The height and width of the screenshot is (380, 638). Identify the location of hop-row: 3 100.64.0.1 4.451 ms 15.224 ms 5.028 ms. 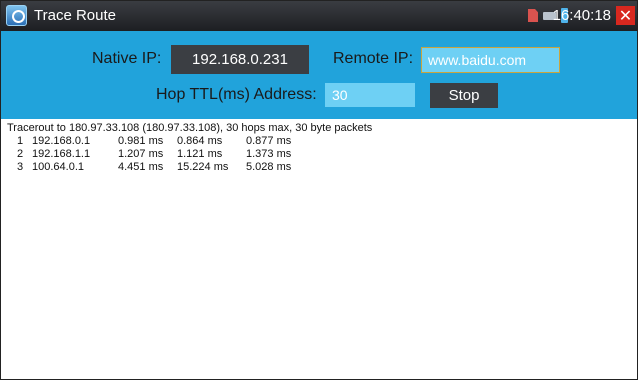
(320, 167).